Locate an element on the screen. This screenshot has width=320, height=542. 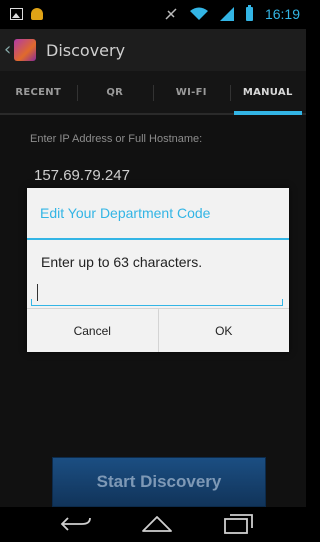
cancel-button: Cancel is located at coordinates (92, 330).